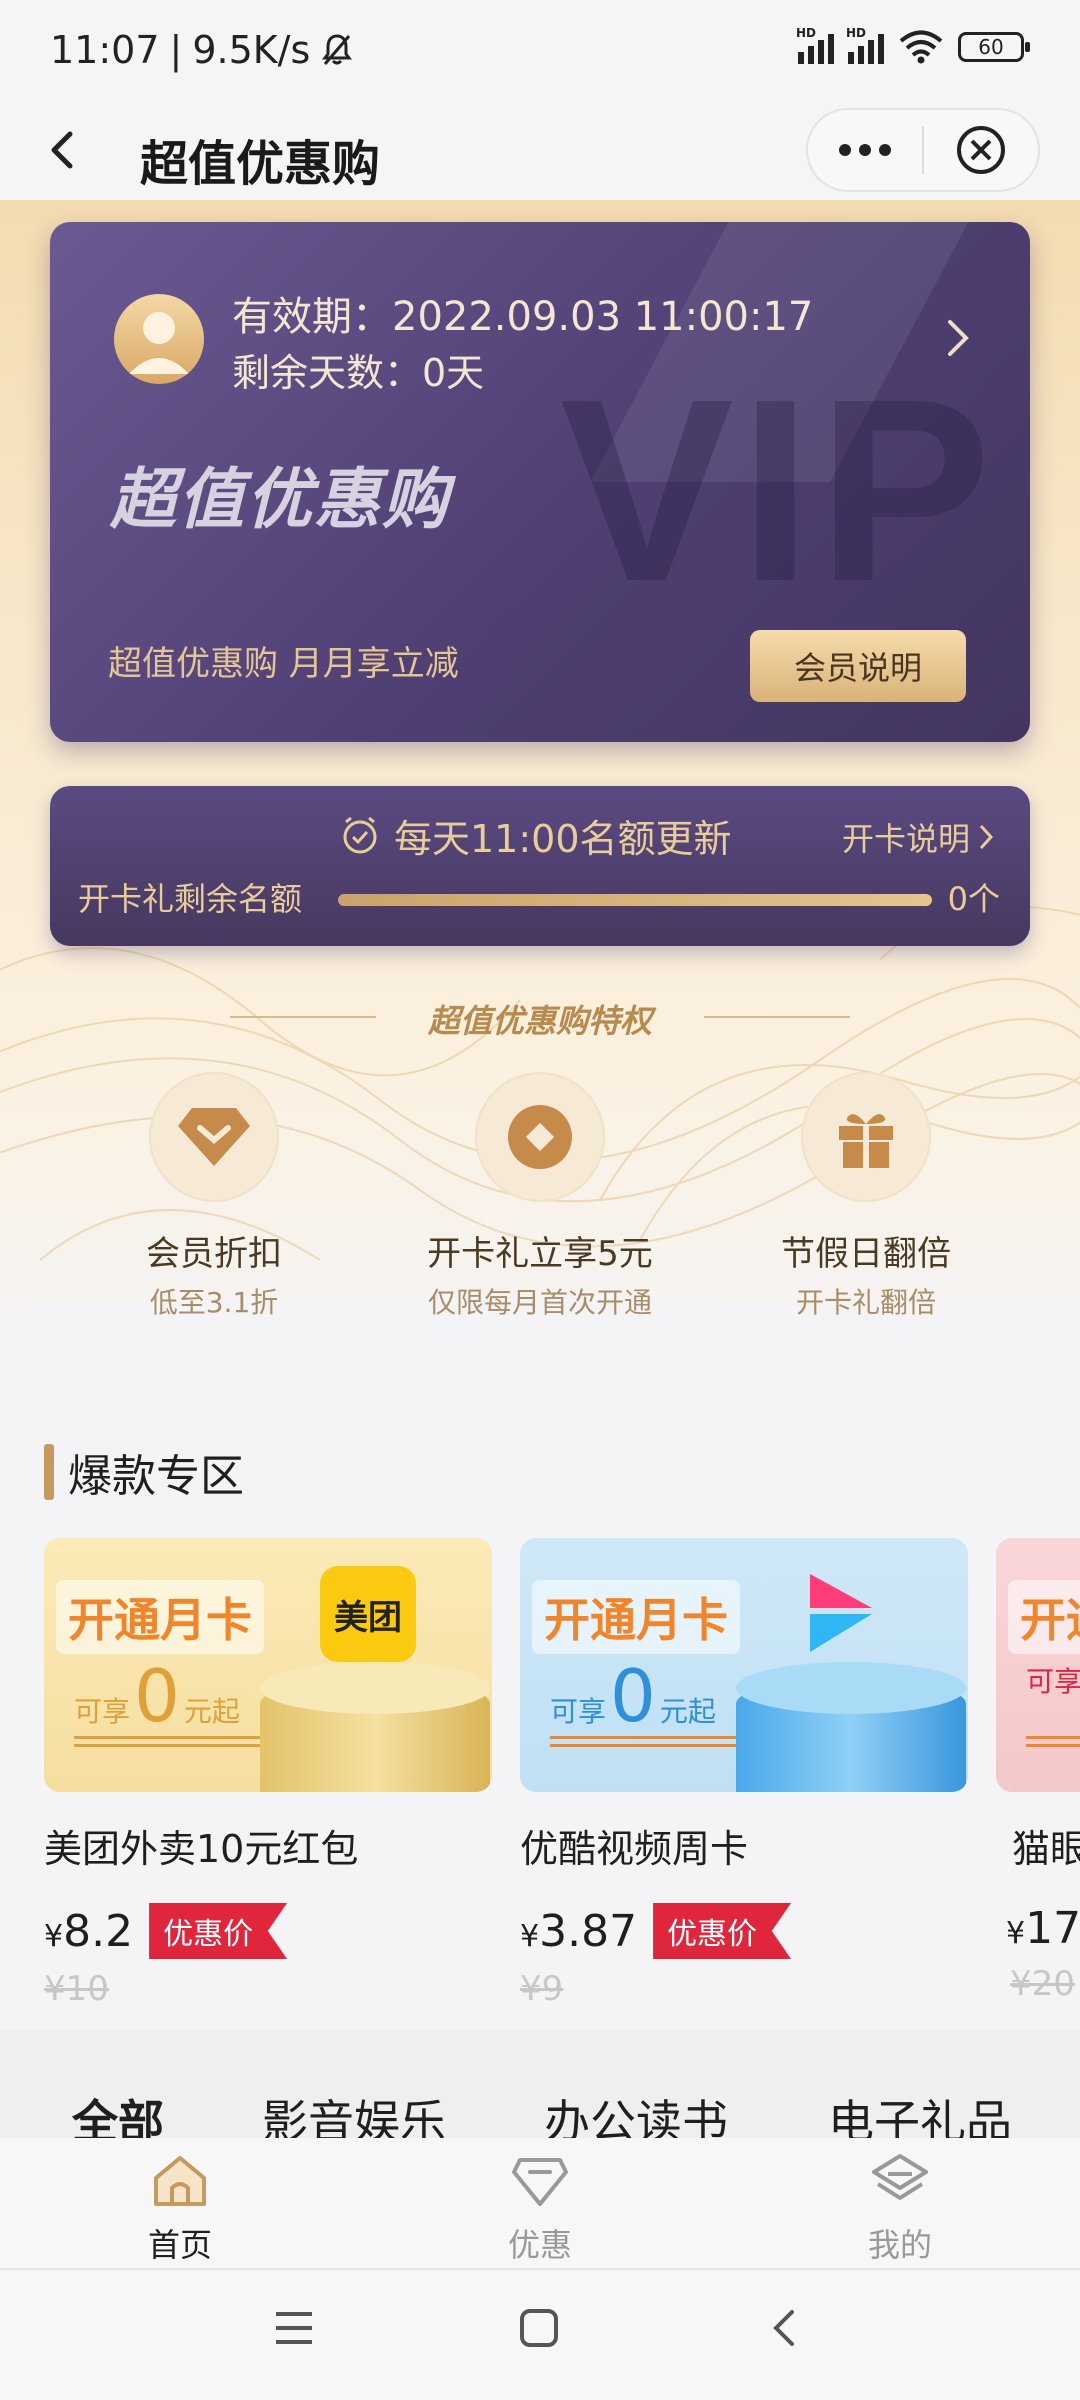 This screenshot has width=1080, height=2400. I want to click on avatar, so click(159, 339).